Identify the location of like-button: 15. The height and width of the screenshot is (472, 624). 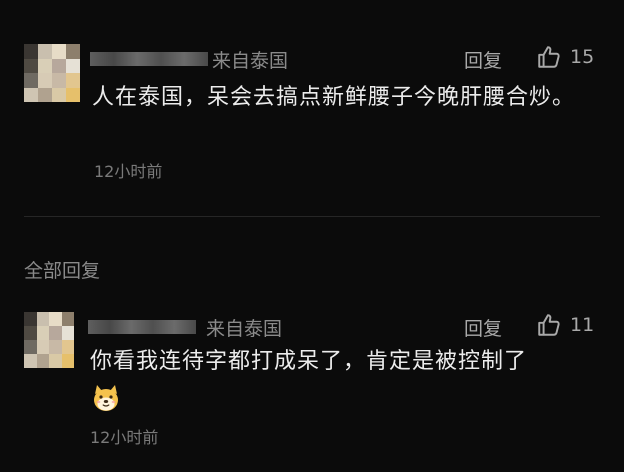
(565, 57).